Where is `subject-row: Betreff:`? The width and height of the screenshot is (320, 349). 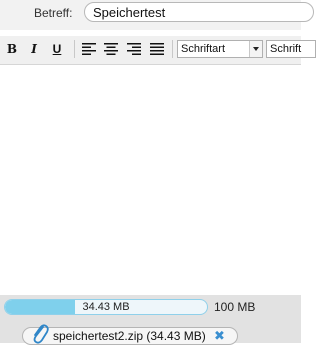 subject-row: Betreff: is located at coordinates (157, 15).